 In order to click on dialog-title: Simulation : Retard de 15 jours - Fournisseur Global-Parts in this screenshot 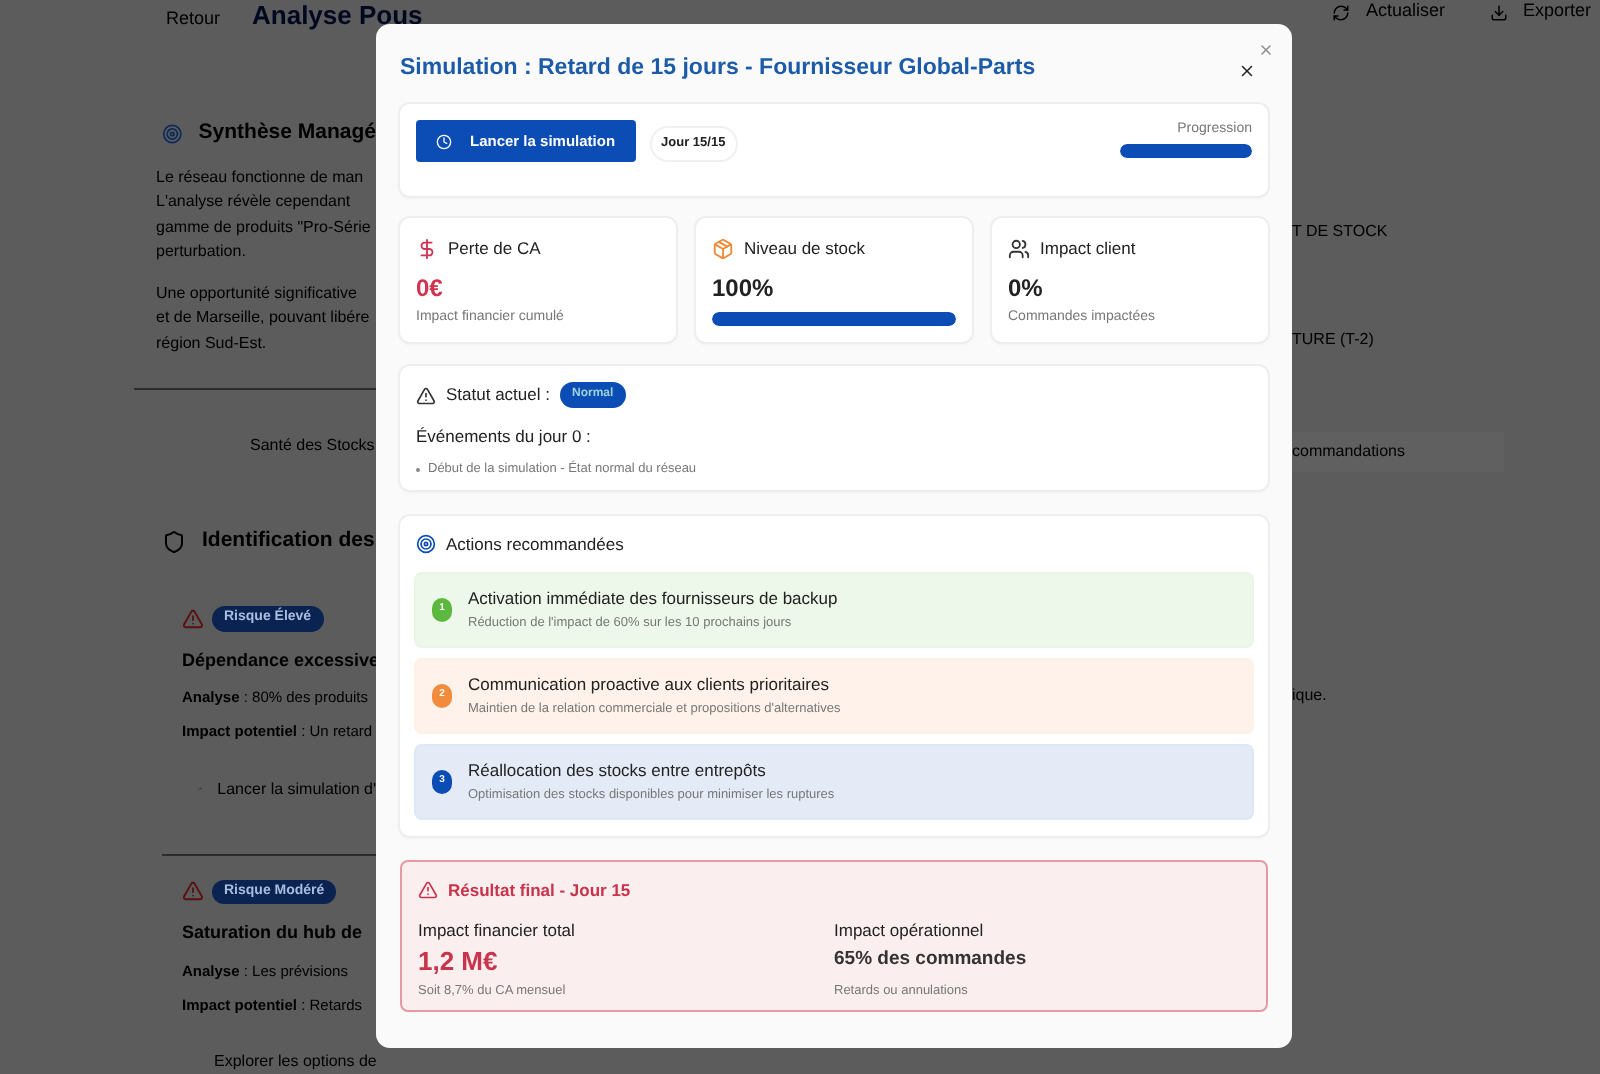, I will do `click(718, 69)`.